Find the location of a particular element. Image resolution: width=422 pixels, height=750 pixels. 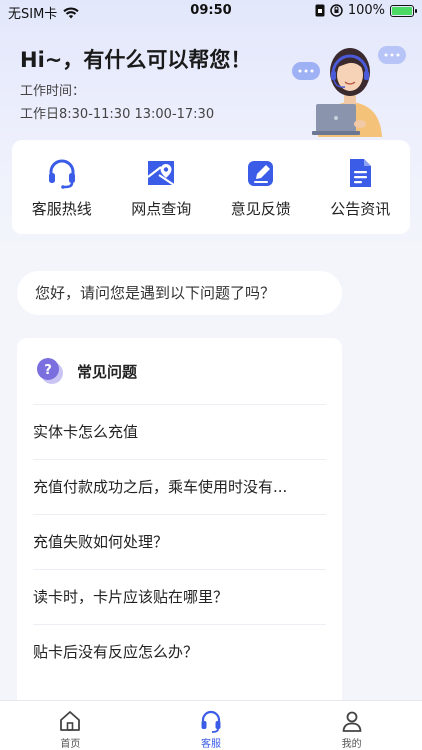

greeting-title: Hi~，有什么可以帮您！ is located at coordinates (136, 60).